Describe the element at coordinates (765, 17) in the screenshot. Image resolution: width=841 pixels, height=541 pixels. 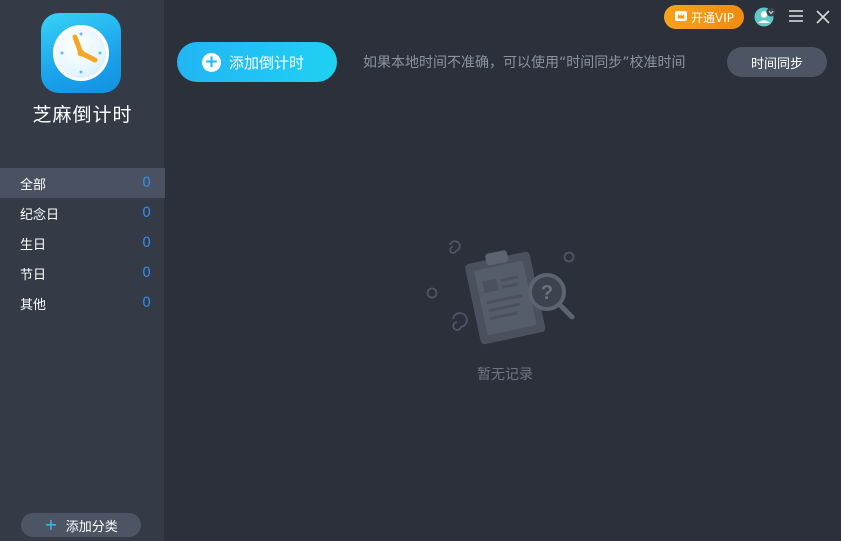
I see `avatar-icon` at that location.